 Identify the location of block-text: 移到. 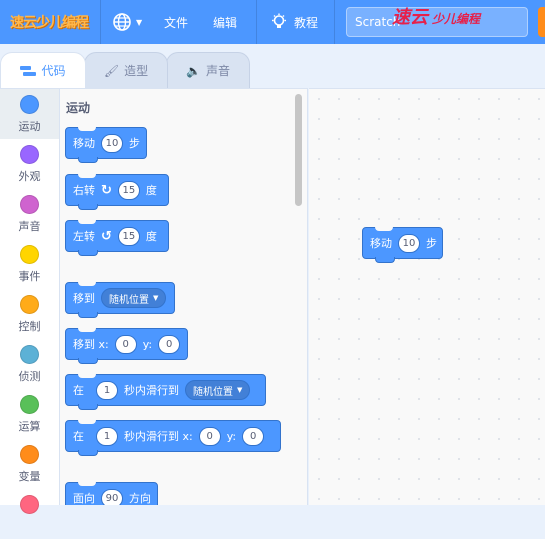
(84, 298).